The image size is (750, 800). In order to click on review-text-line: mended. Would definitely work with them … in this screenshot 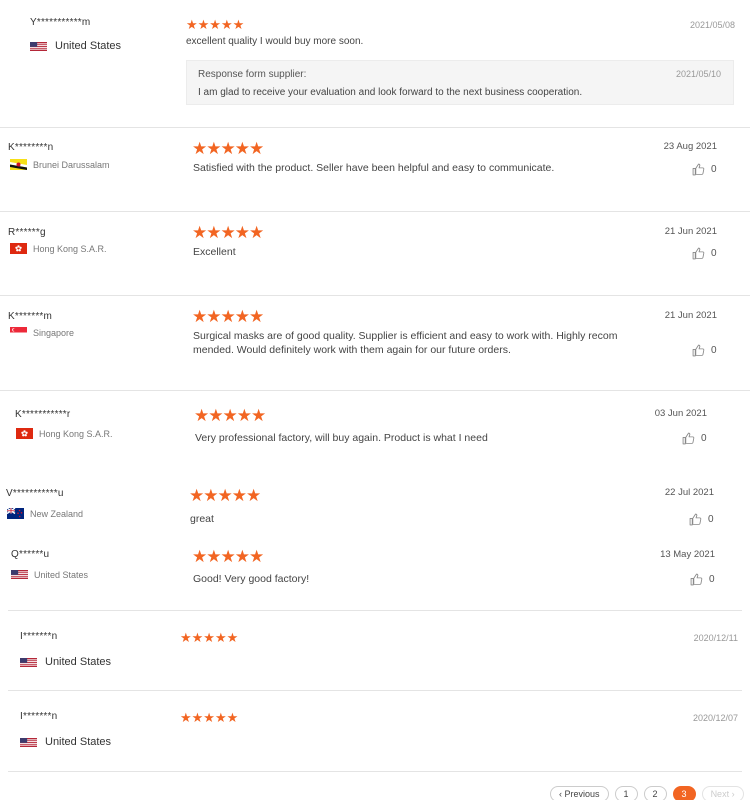, I will do `click(352, 349)`.